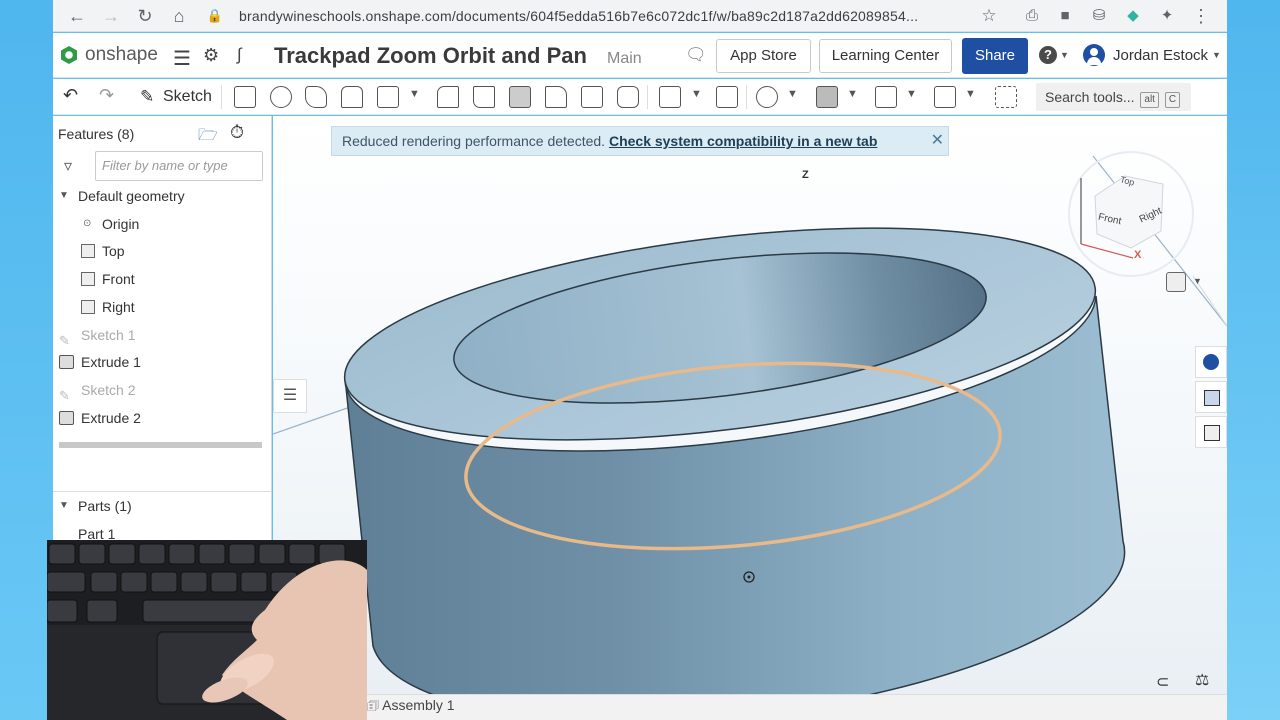 This screenshot has height=720, width=1280. Describe the element at coordinates (237, 132) in the screenshot. I see `rollback-timer-icon: ⏱` at that location.